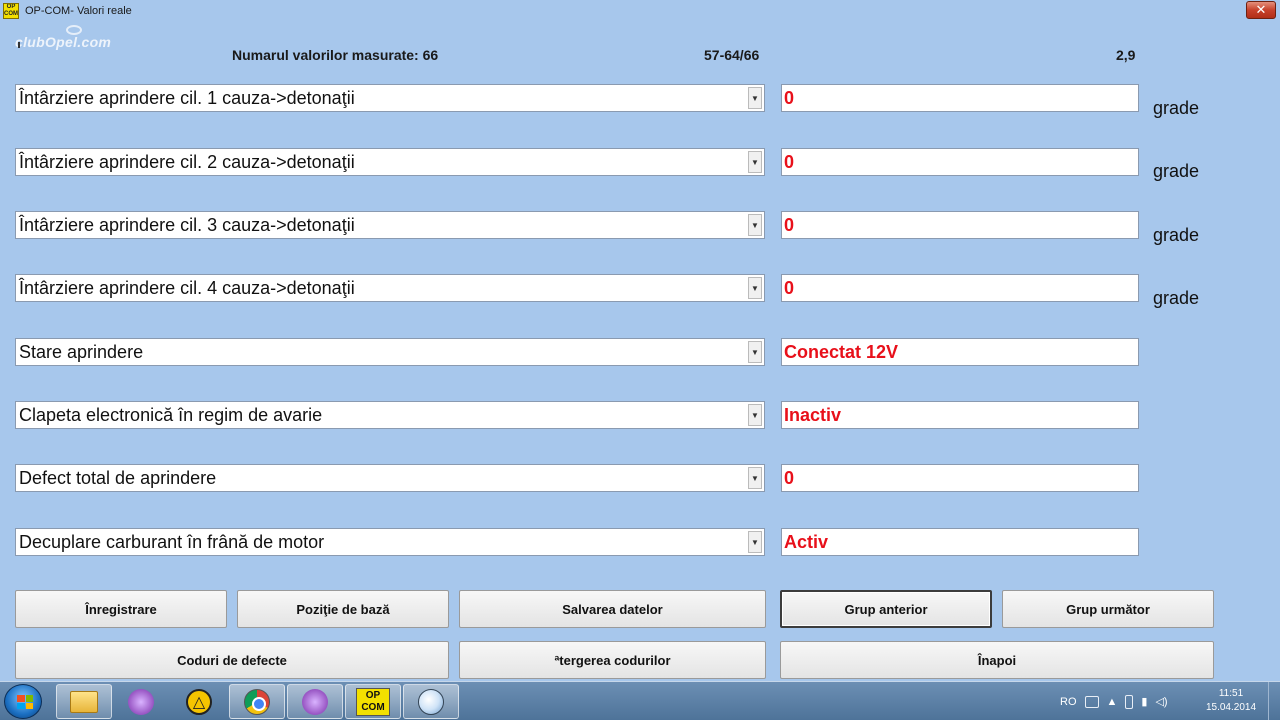 This screenshot has height=720, width=1280. I want to click on volume-icon: ◁), so click(1161, 701).